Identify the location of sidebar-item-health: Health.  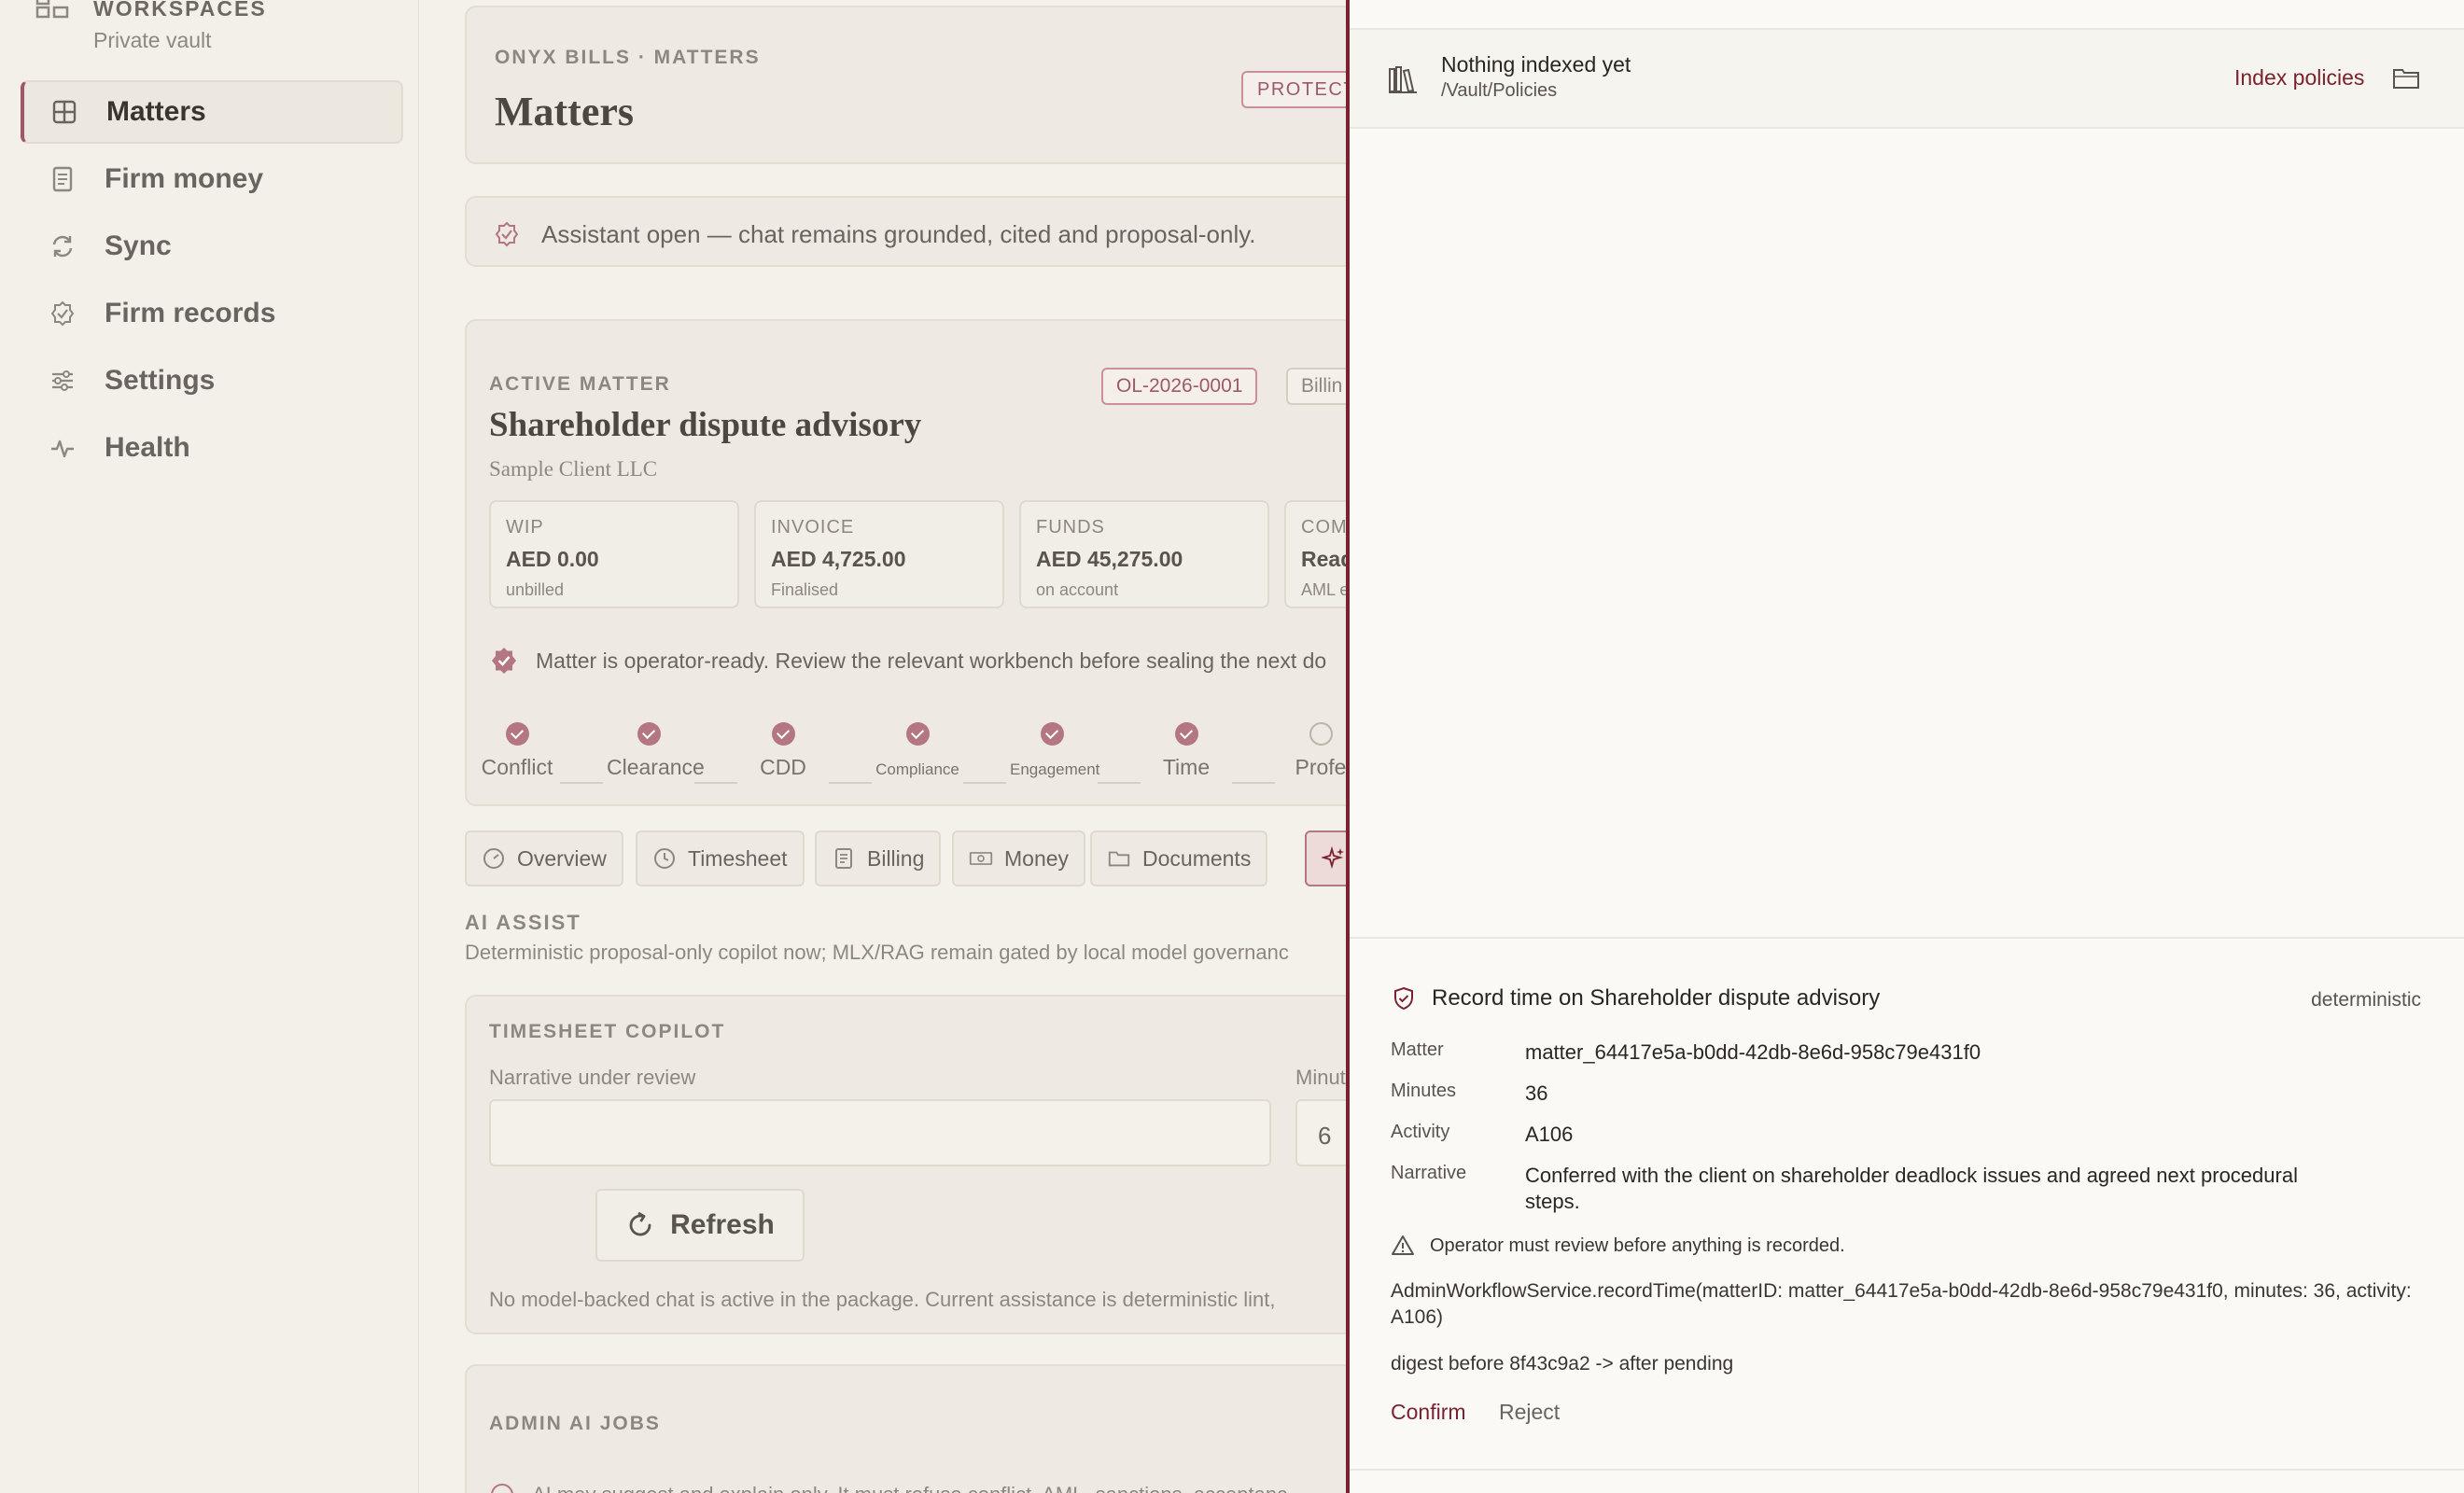
(212, 448).